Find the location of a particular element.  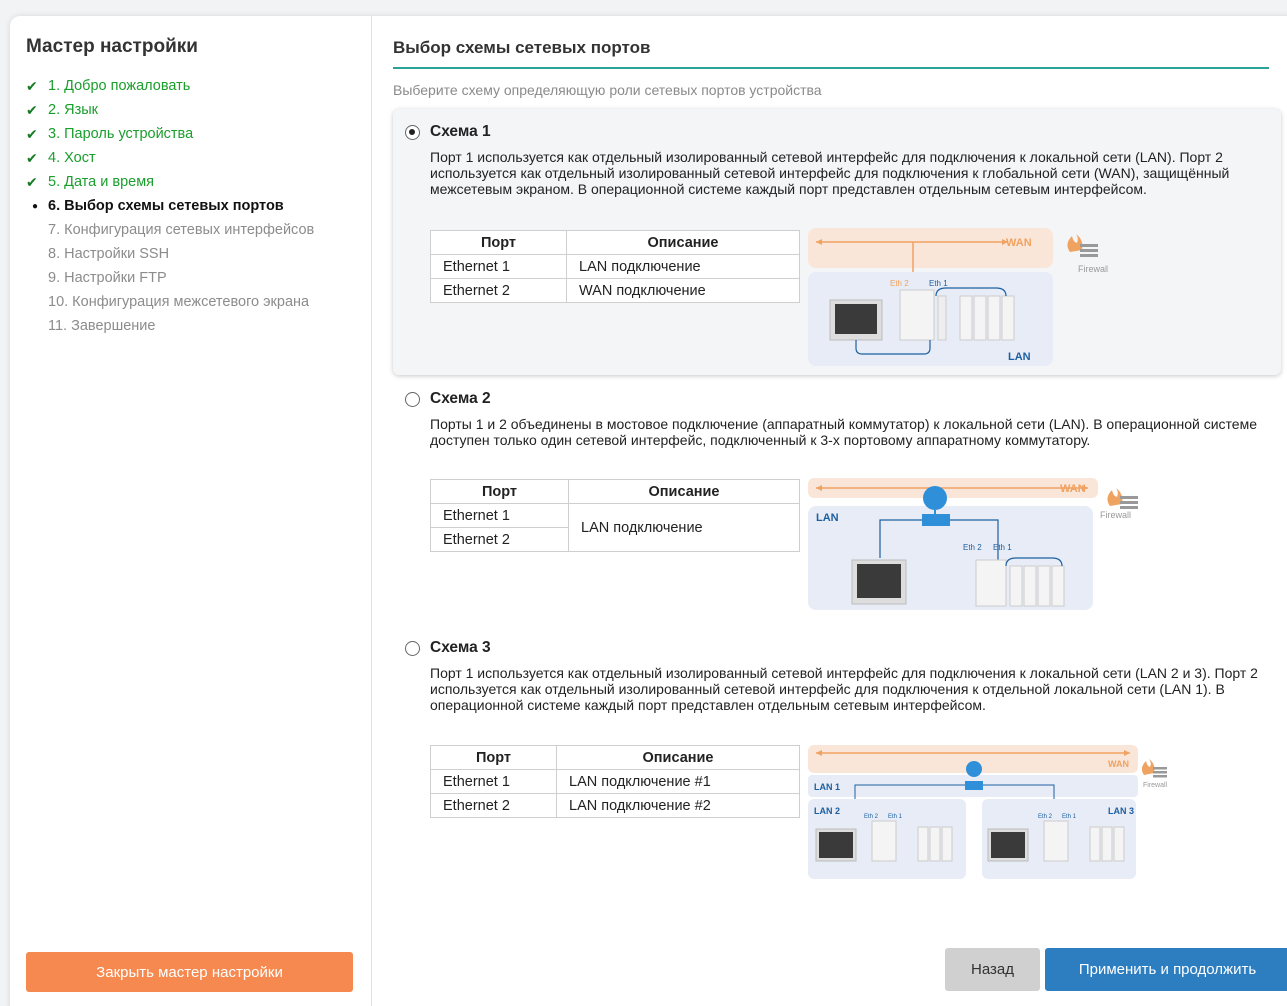

wizard-step-welcome: ✔ 1. Добро пожаловать is located at coordinates (170, 86).